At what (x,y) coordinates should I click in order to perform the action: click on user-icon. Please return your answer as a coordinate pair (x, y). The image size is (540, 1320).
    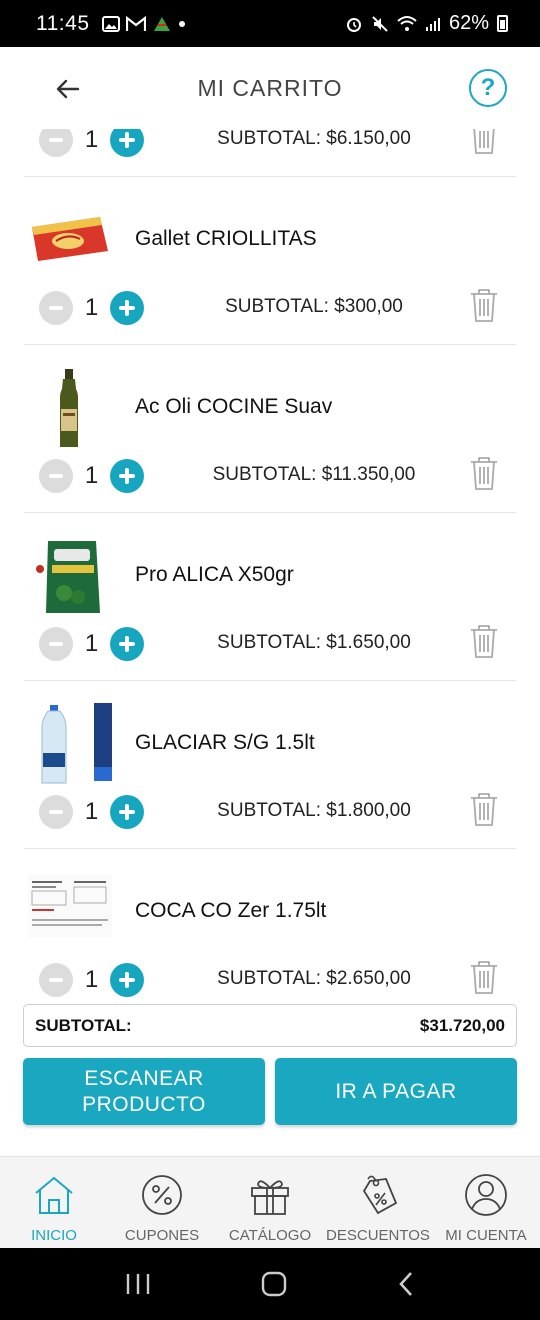
    Looking at the image, I should click on (486, 1195).